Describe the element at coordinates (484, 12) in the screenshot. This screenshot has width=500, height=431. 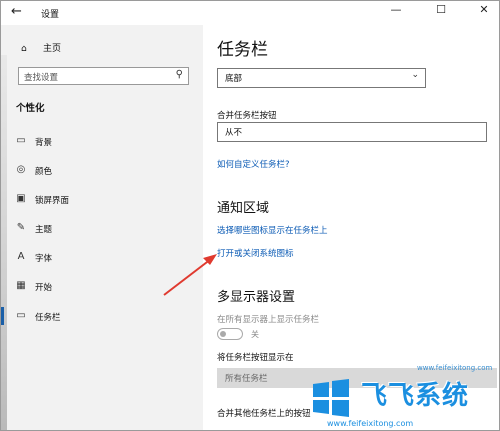
I see `close-button: ✕` at that location.